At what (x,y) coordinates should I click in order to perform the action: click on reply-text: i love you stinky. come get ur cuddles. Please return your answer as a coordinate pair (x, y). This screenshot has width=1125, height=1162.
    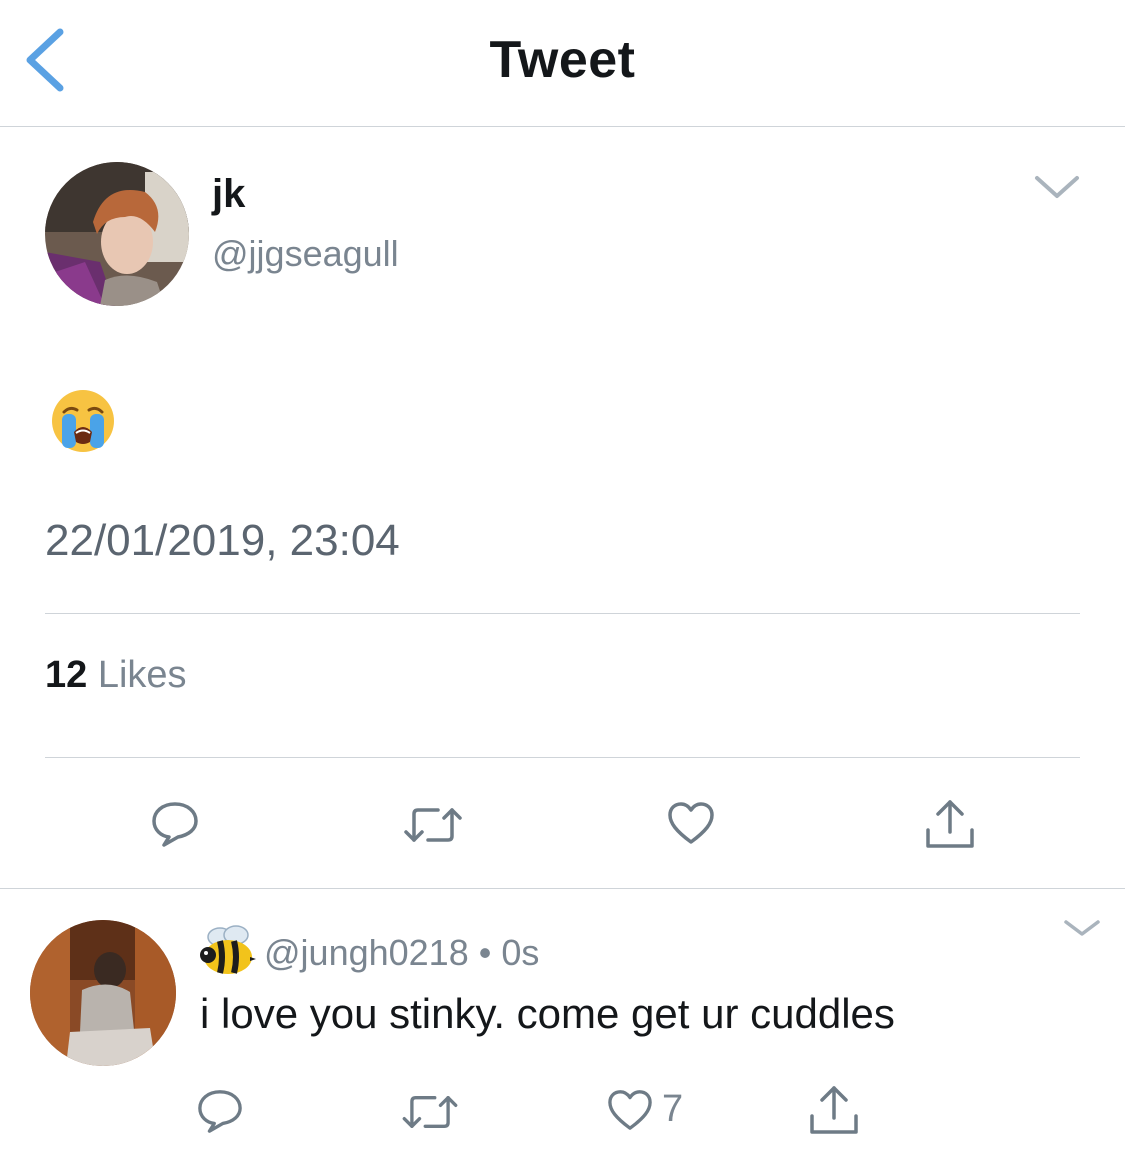
    Looking at the image, I should click on (547, 1013).